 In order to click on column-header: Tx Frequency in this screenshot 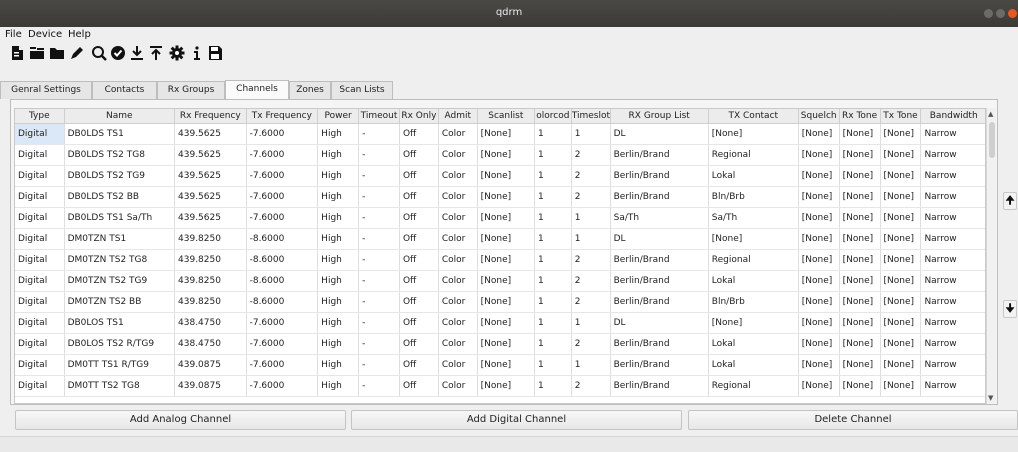, I will do `click(282, 116)`.